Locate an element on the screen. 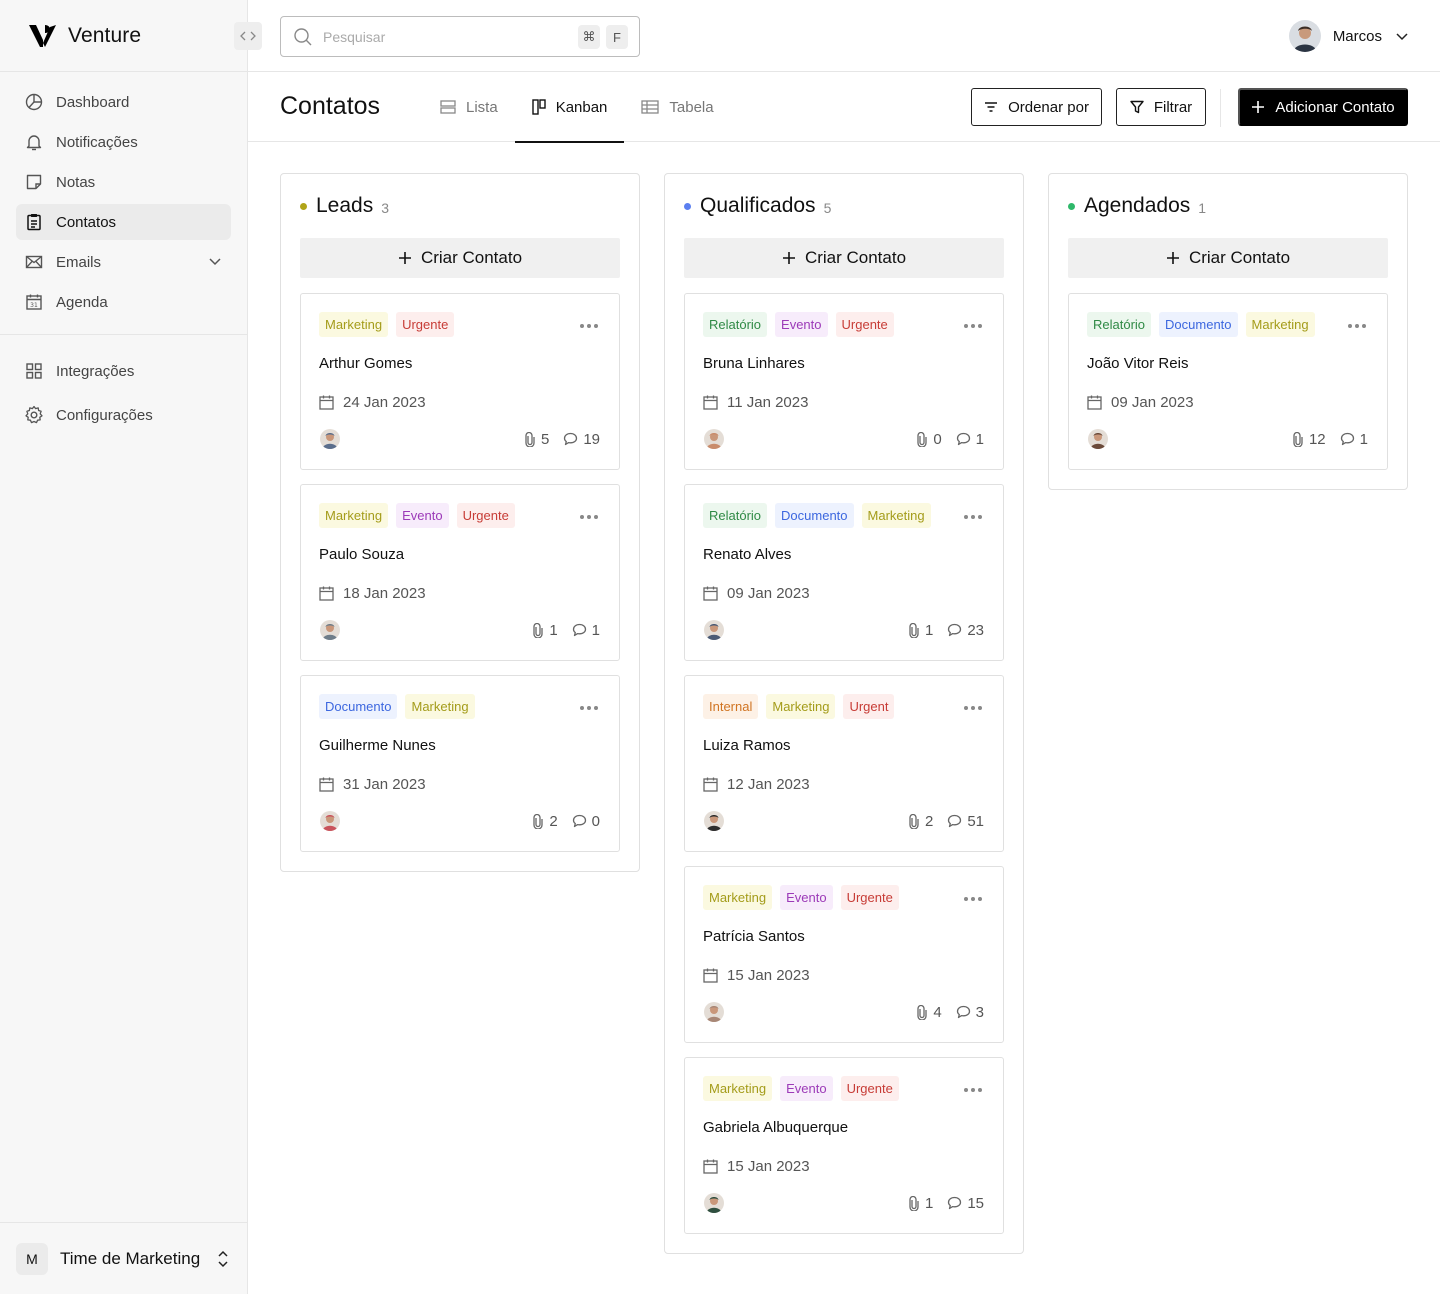  clipboard-icon is located at coordinates (34, 222).